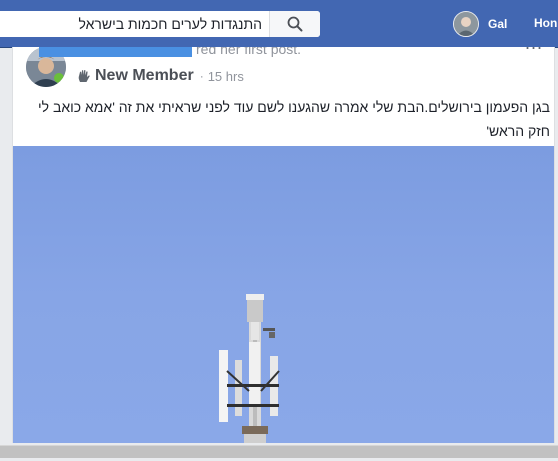  What do you see at coordinates (144, 75) in the screenshot?
I see `new-member-badge: New Member` at bounding box center [144, 75].